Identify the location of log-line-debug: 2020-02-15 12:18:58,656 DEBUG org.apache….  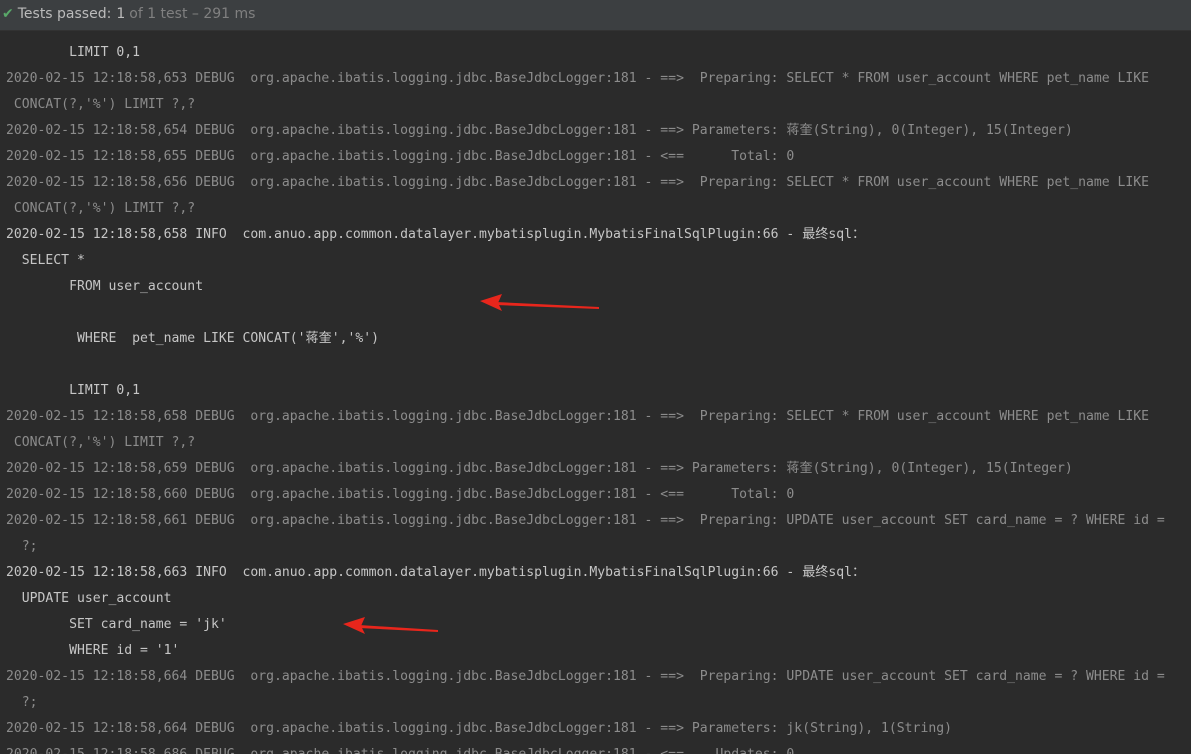
(578, 182).